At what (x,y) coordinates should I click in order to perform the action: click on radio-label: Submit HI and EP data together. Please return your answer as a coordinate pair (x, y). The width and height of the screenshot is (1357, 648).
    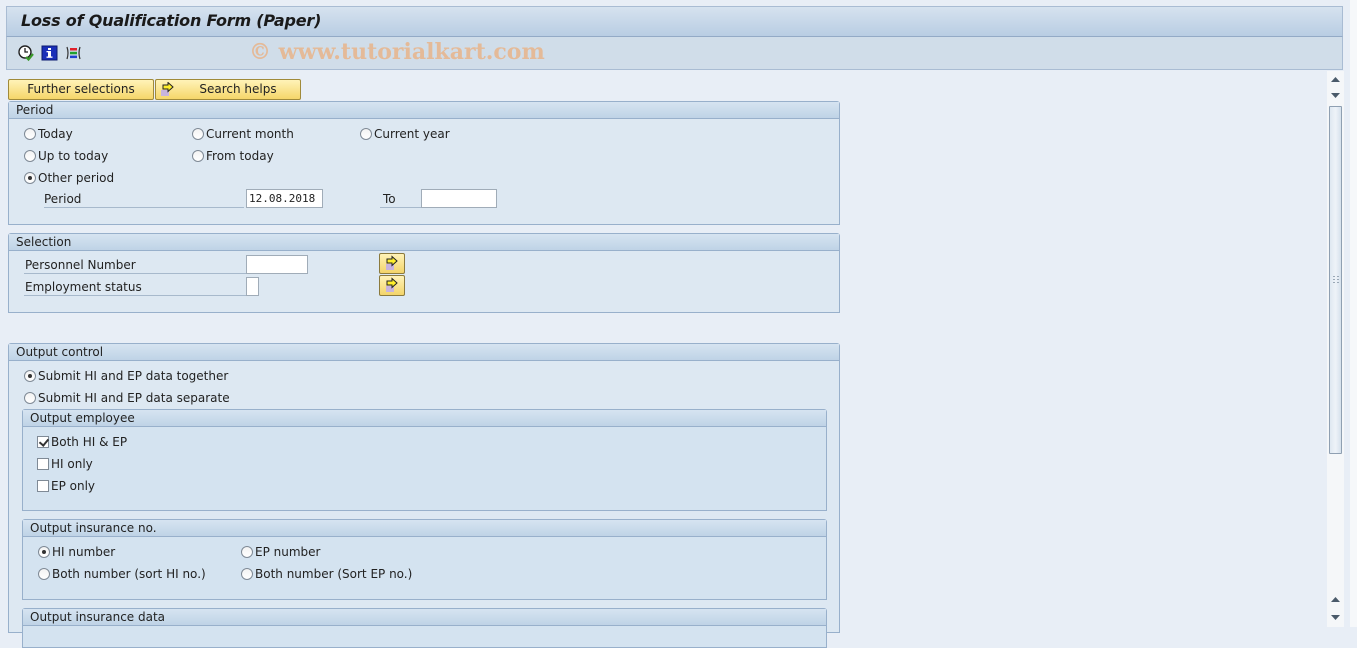
    Looking at the image, I should click on (133, 376).